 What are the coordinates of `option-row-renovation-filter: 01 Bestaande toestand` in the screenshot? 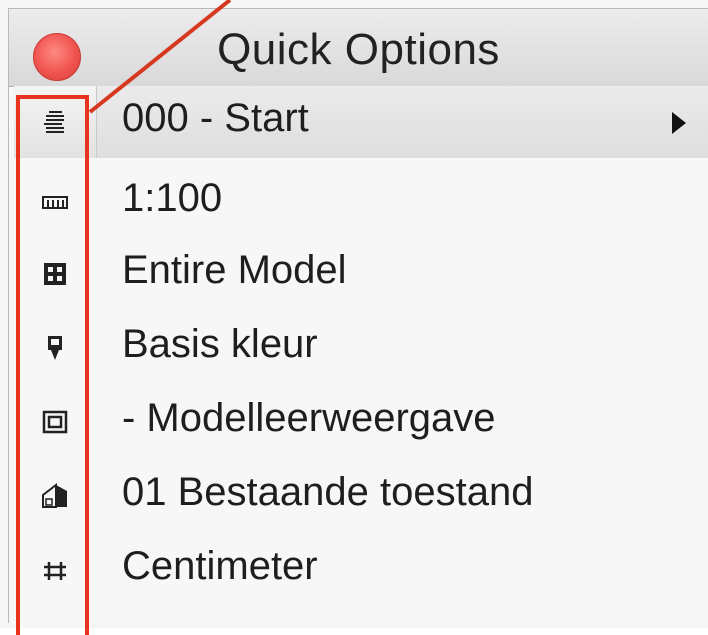 It's located at (361, 496).